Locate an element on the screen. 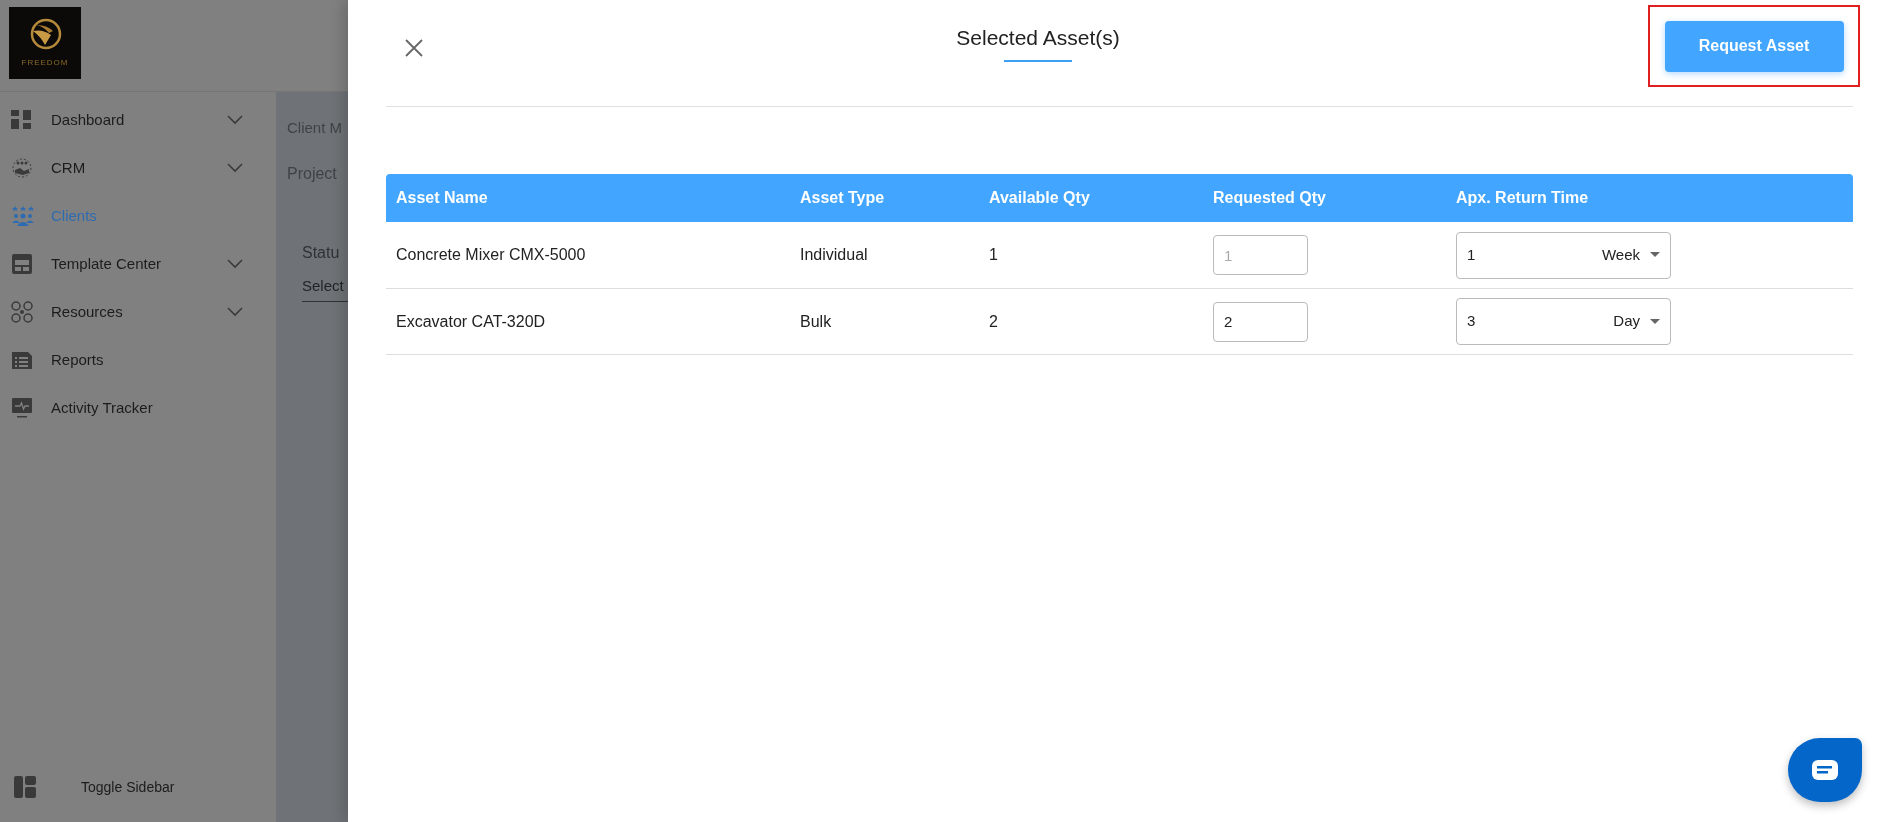  return-time-select: 1 Week is located at coordinates (1563, 255).